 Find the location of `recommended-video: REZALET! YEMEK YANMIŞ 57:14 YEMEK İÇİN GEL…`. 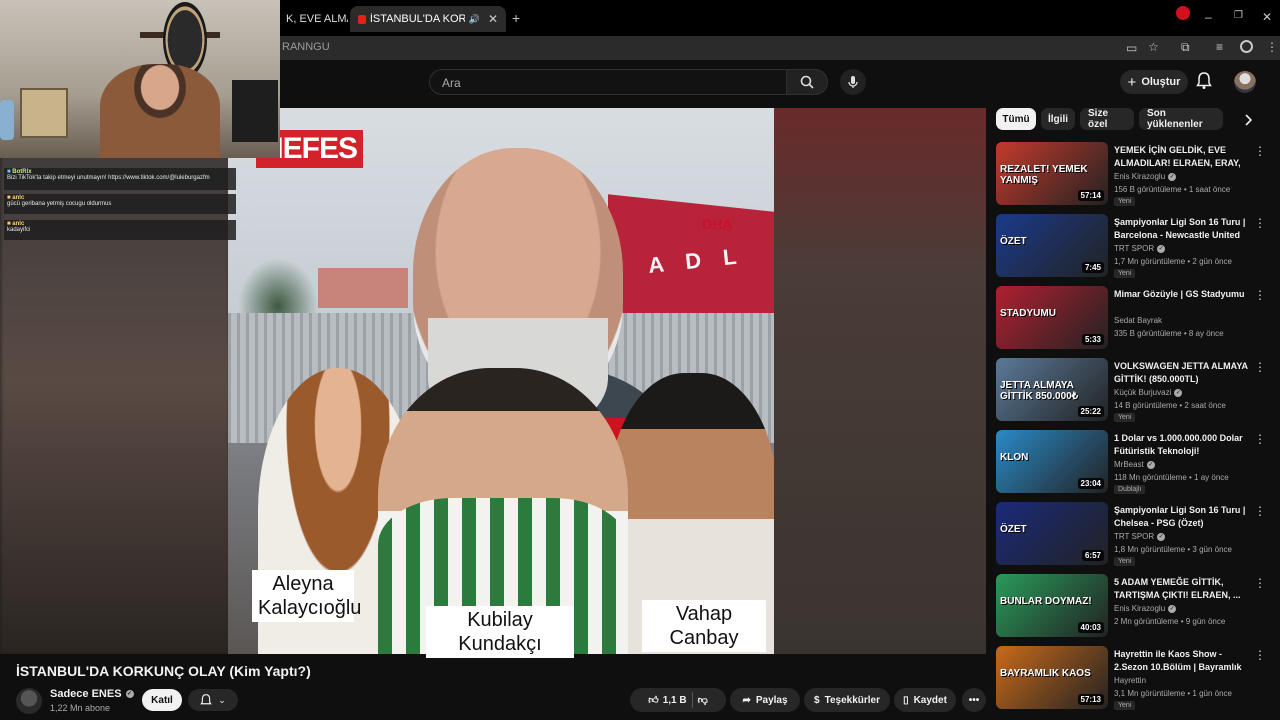

recommended-video: REZALET! YEMEK YANMIŞ 57:14 YEMEK İÇİN GEL… is located at coordinates (1131, 174).